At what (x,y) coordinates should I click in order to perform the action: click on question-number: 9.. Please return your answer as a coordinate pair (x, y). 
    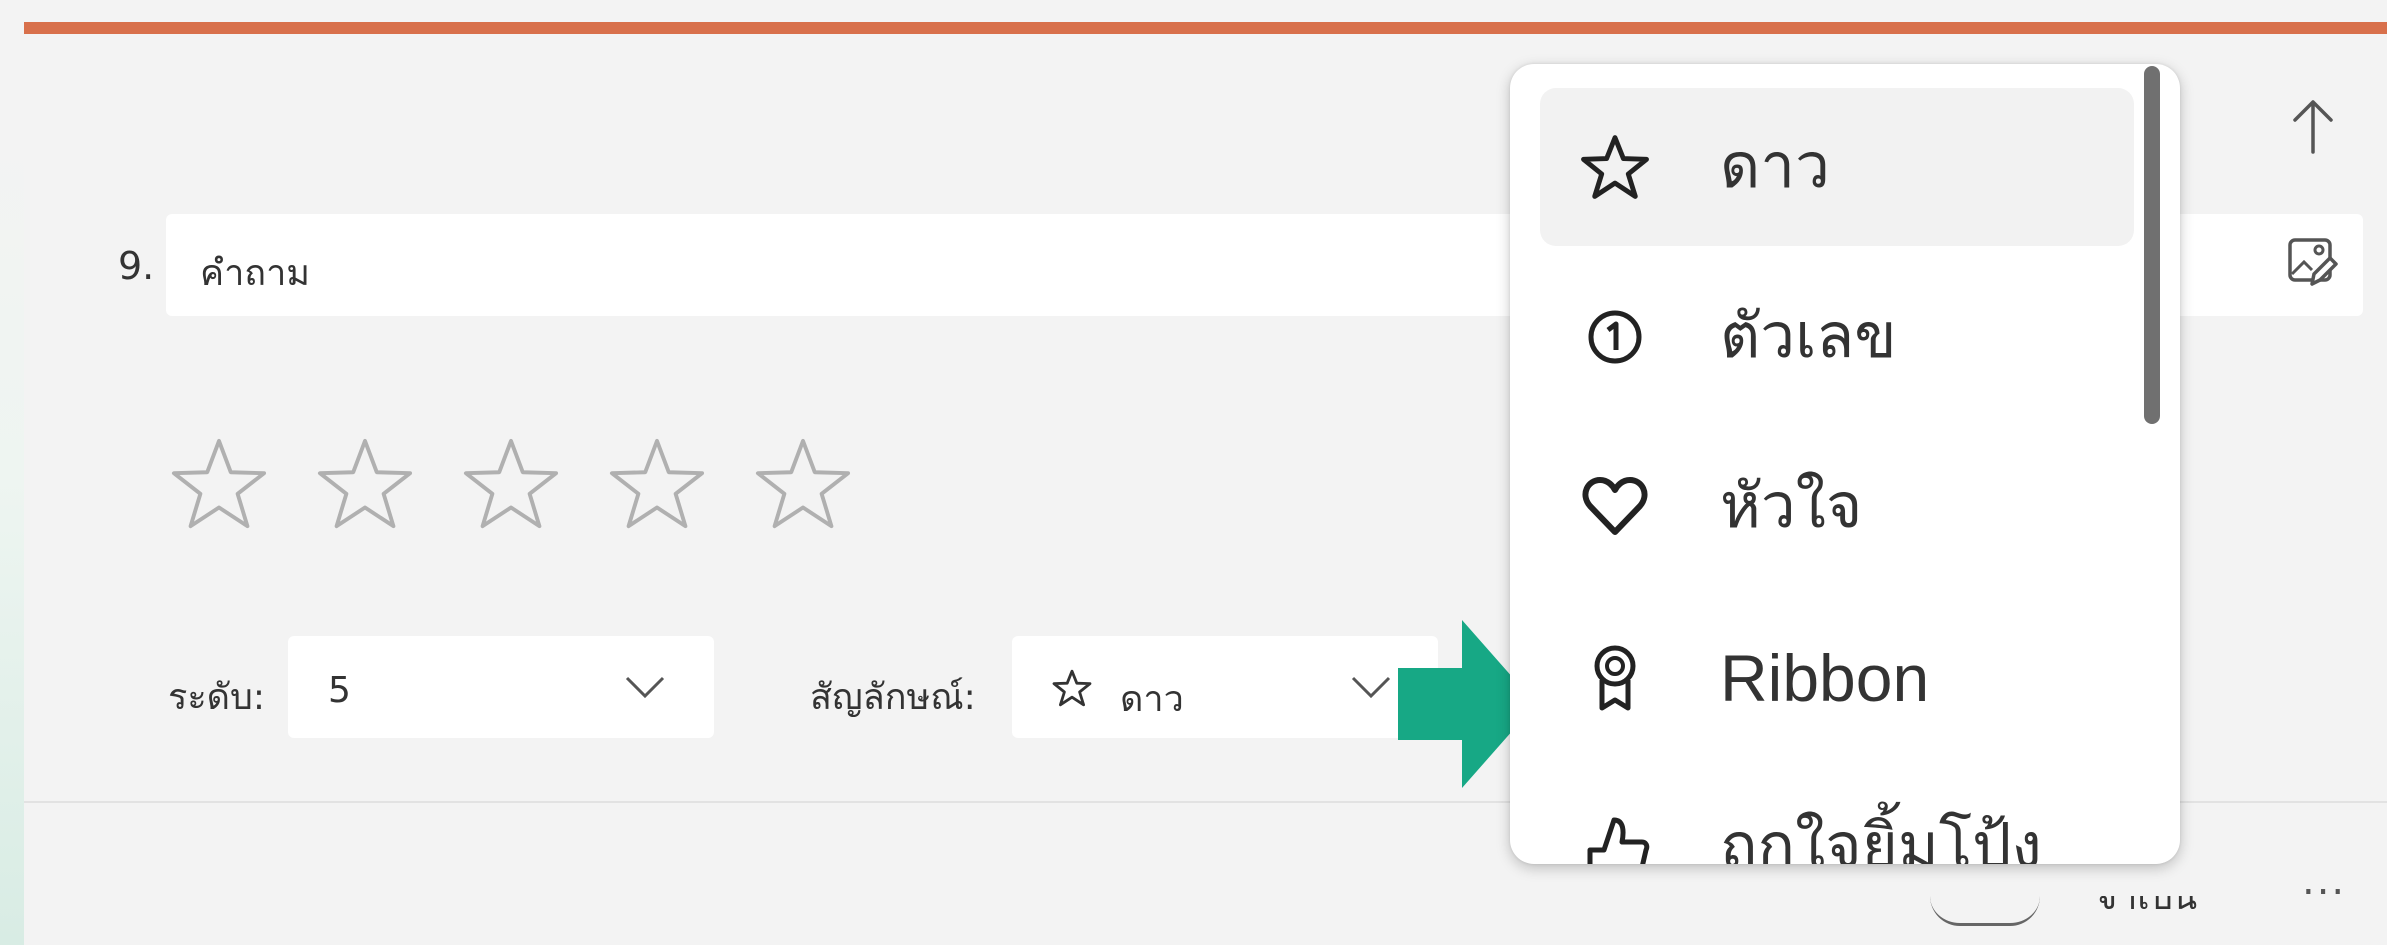
    Looking at the image, I should click on (136, 266).